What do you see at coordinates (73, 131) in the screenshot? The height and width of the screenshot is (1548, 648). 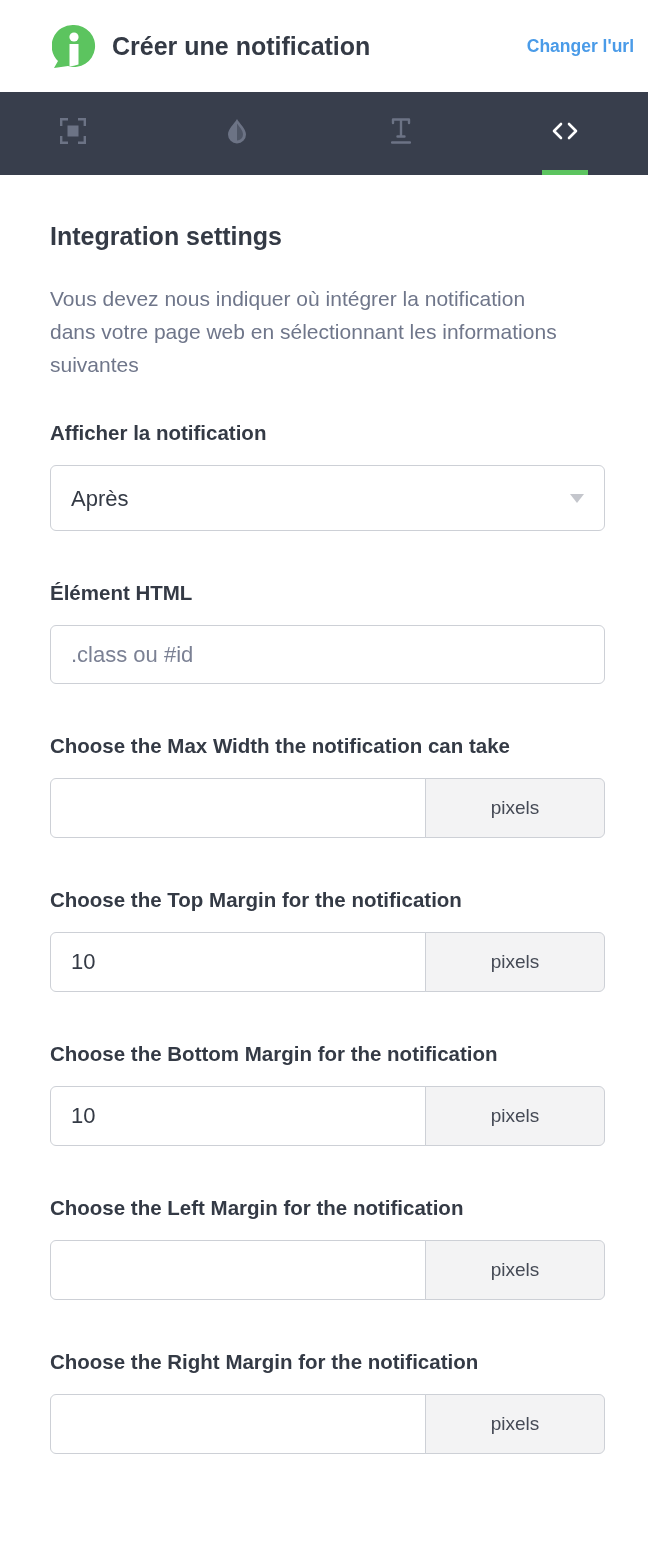 I see `focus-frame-icon` at bounding box center [73, 131].